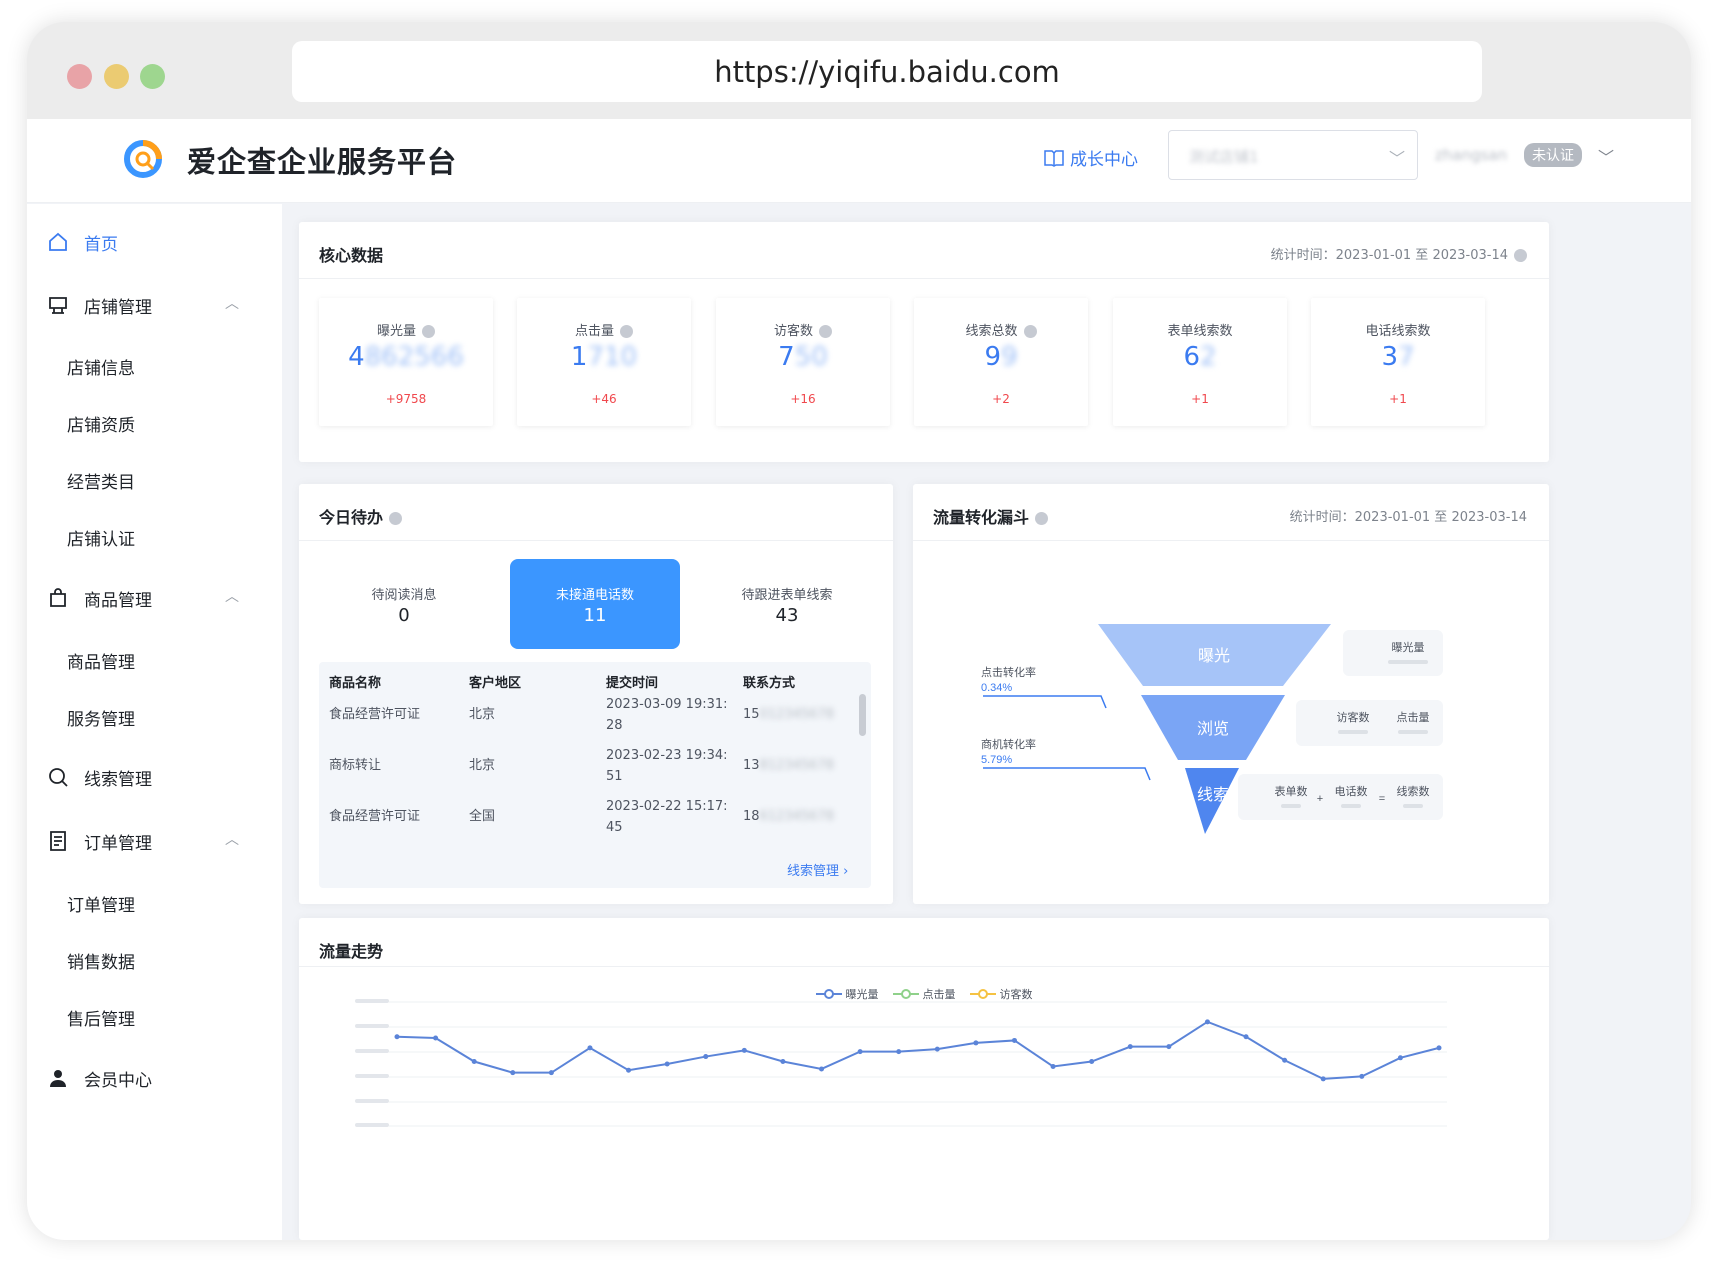  Describe the element at coordinates (404, 604) in the screenshot. I see `todo-unread-messages: 待阅读消息 0` at that location.